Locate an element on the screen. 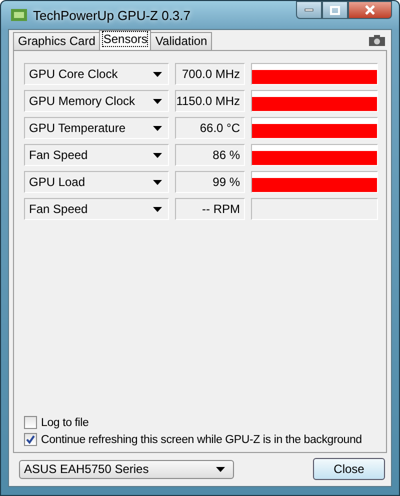 Image resolution: width=400 pixels, height=496 pixels. minimize-button is located at coordinates (309, 10).